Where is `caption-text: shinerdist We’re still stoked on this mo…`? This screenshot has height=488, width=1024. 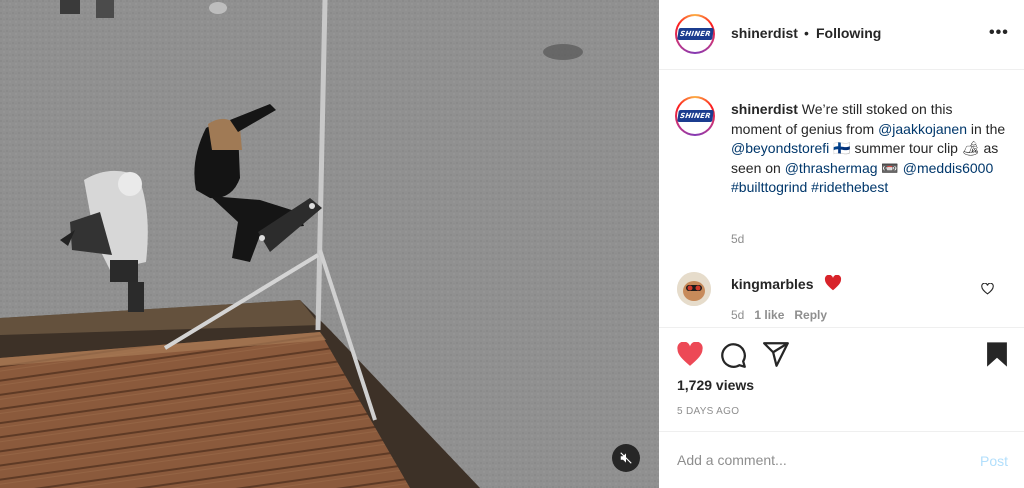
caption-text: shinerdist We’re still stoked on this mo… is located at coordinates (868, 149).